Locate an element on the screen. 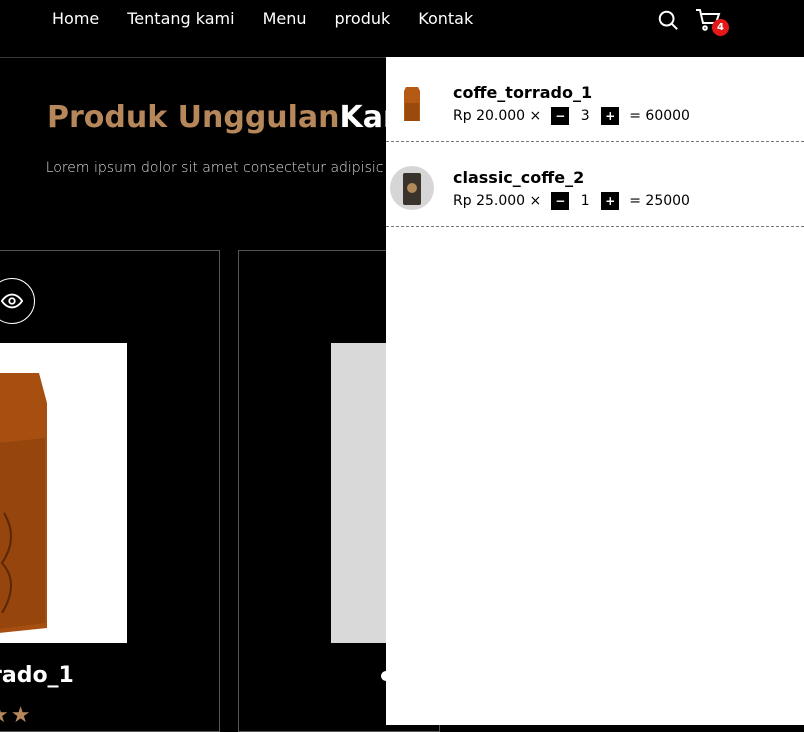  nav-link-home: Home is located at coordinates (75, 18).